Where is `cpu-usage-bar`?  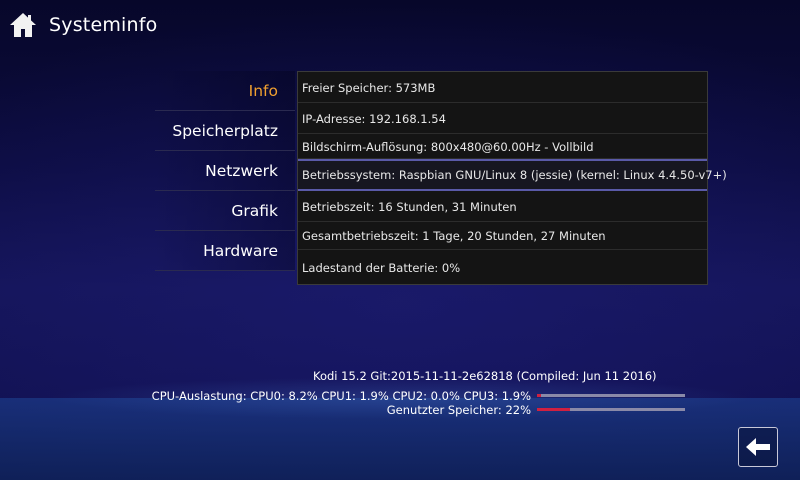
cpu-usage-bar is located at coordinates (611, 395).